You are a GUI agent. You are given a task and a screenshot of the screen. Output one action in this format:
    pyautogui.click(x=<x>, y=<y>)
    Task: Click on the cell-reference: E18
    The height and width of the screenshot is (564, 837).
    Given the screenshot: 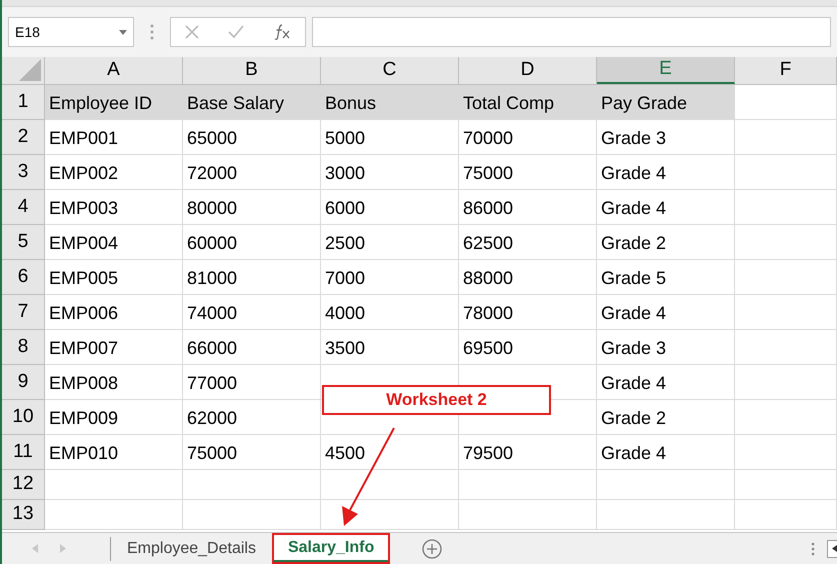 What is the action you would take?
    pyautogui.click(x=27, y=32)
    